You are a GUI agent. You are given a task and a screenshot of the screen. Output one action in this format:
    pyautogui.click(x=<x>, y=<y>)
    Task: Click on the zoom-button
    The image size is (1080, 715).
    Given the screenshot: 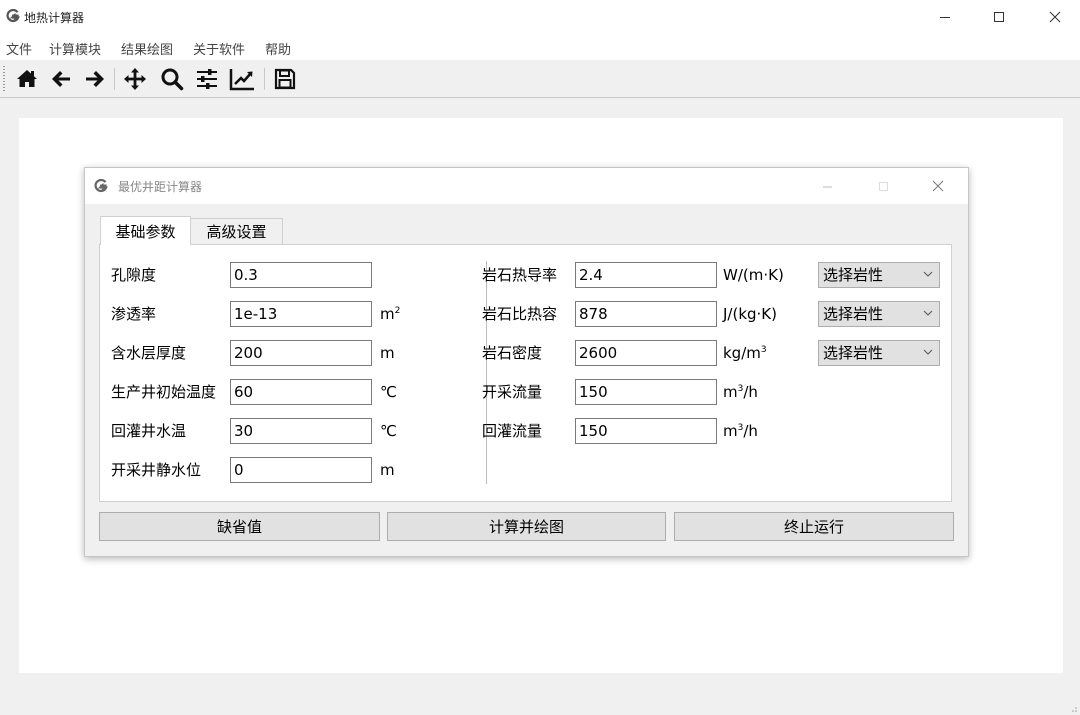 What is the action you would take?
    pyautogui.click(x=172, y=79)
    